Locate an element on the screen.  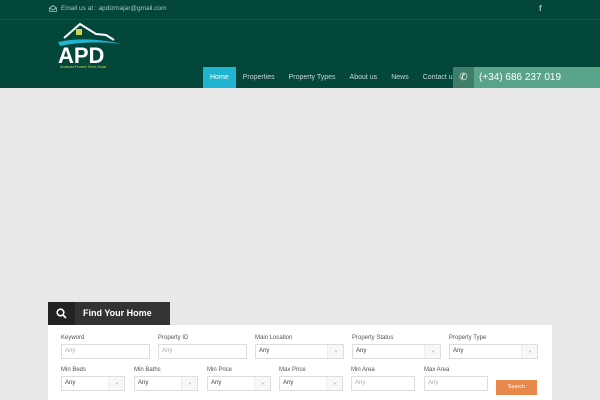
min-area-field: Min Area Any is located at coordinates (383, 379).